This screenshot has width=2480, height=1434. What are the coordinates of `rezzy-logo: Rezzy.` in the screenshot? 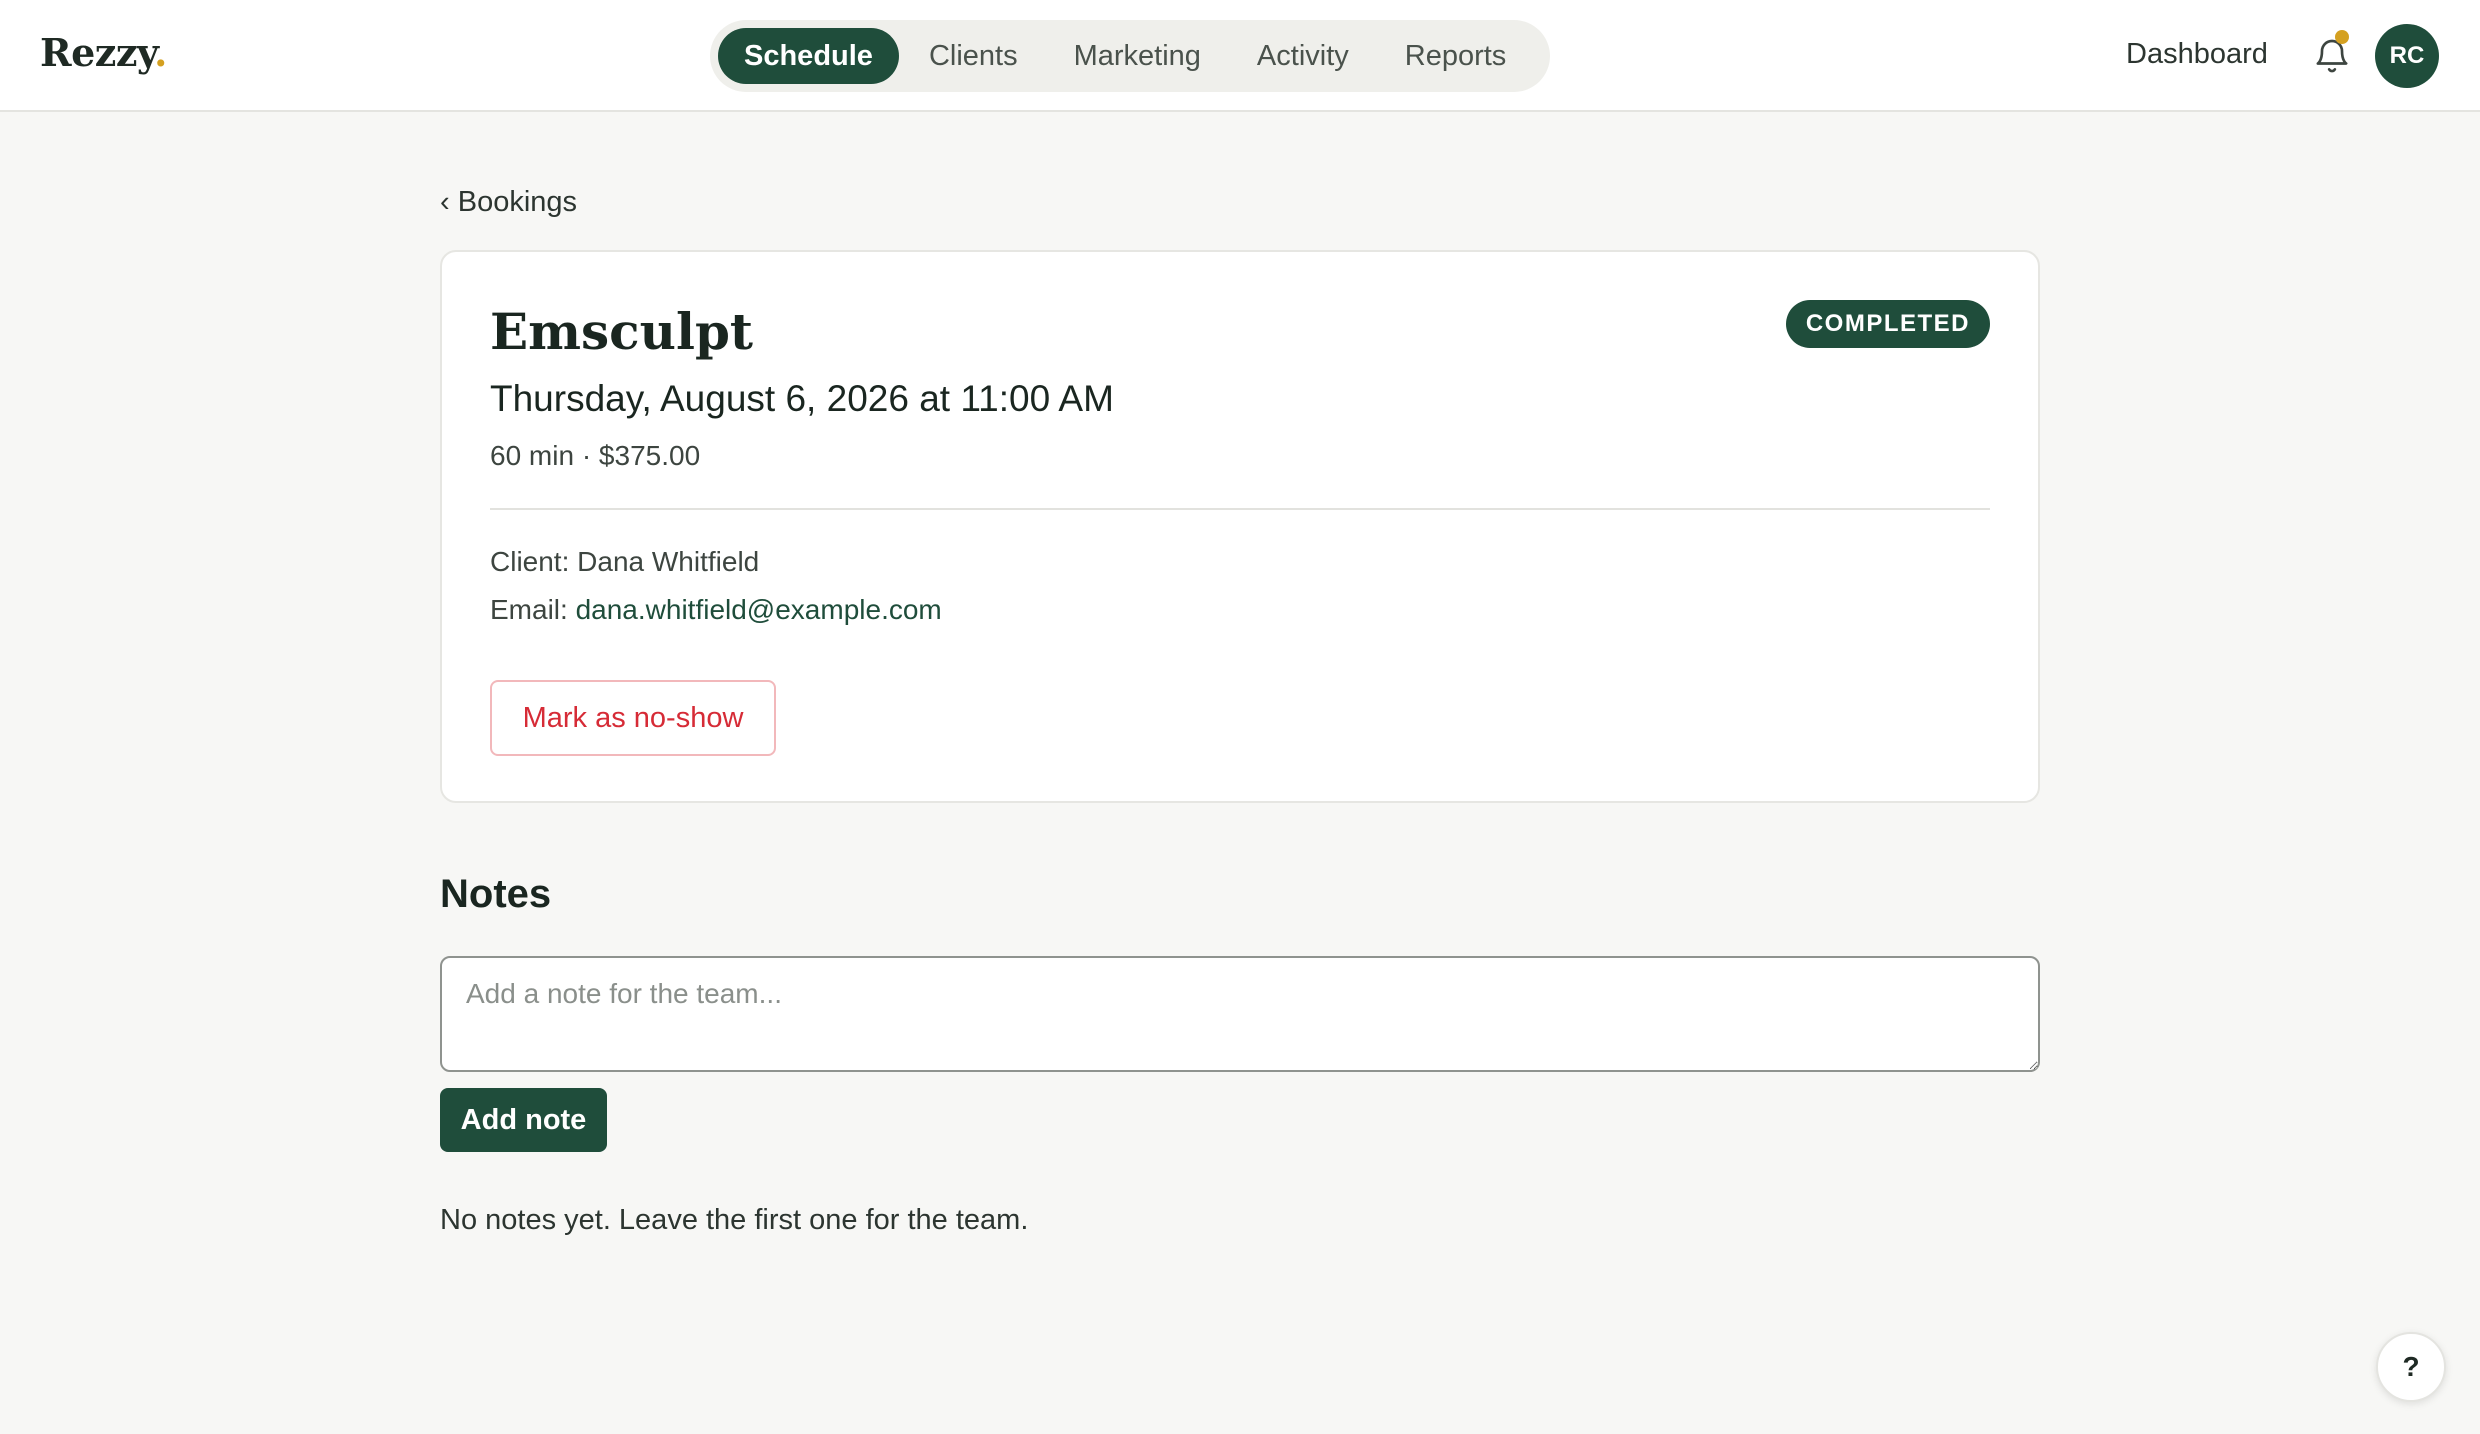 It's located at (103, 52).